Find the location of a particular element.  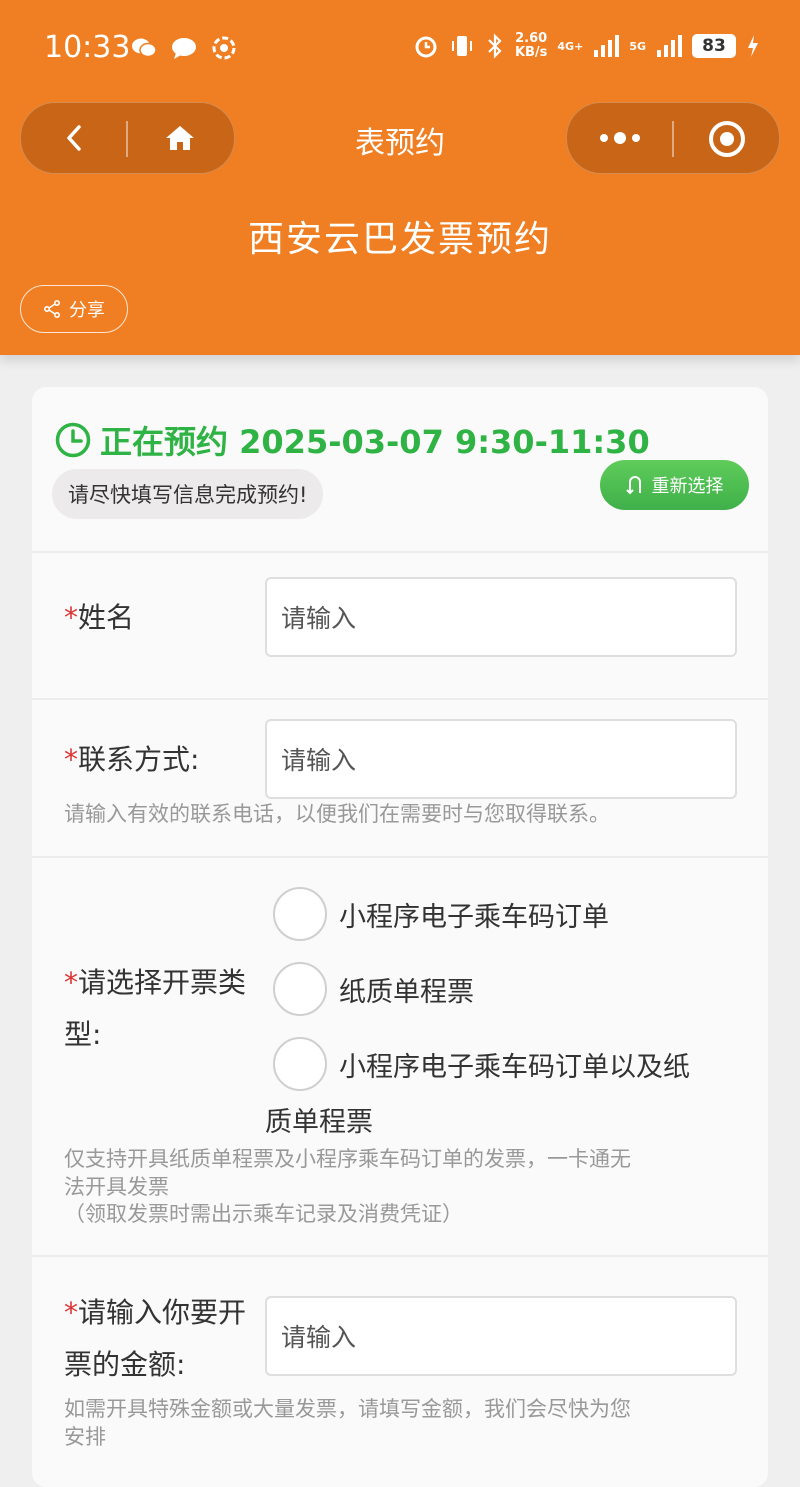

invoice-option-2: 纸质单程票 is located at coordinates (373, 989).